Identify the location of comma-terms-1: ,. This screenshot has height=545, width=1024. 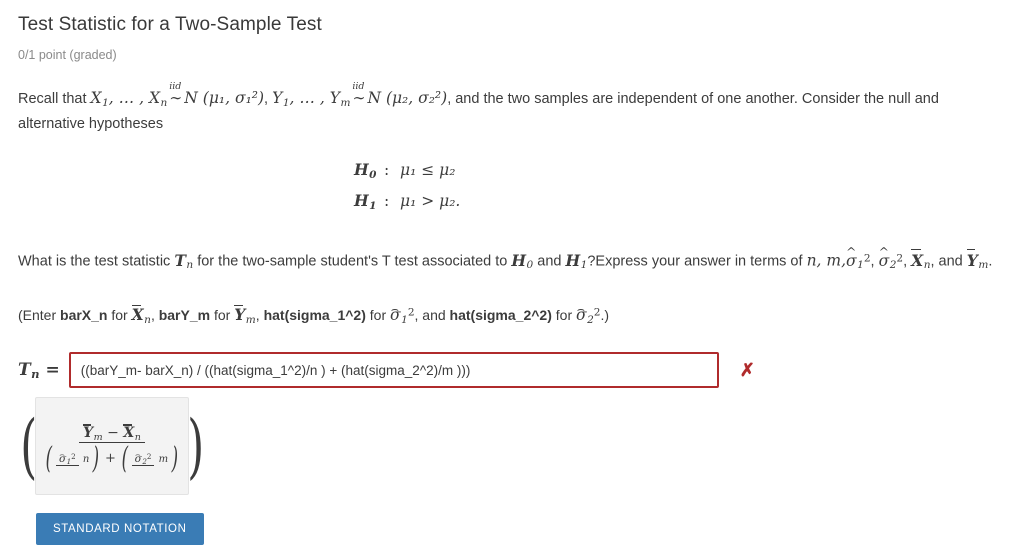
(872, 261).